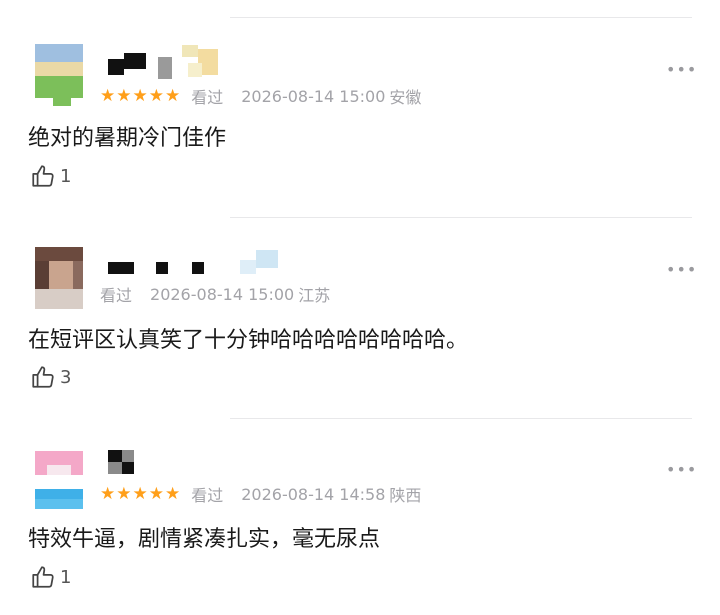 The width and height of the screenshot is (720, 615). Describe the element at coordinates (43, 577) in the screenshot. I see `thumbs-up-icon` at that location.